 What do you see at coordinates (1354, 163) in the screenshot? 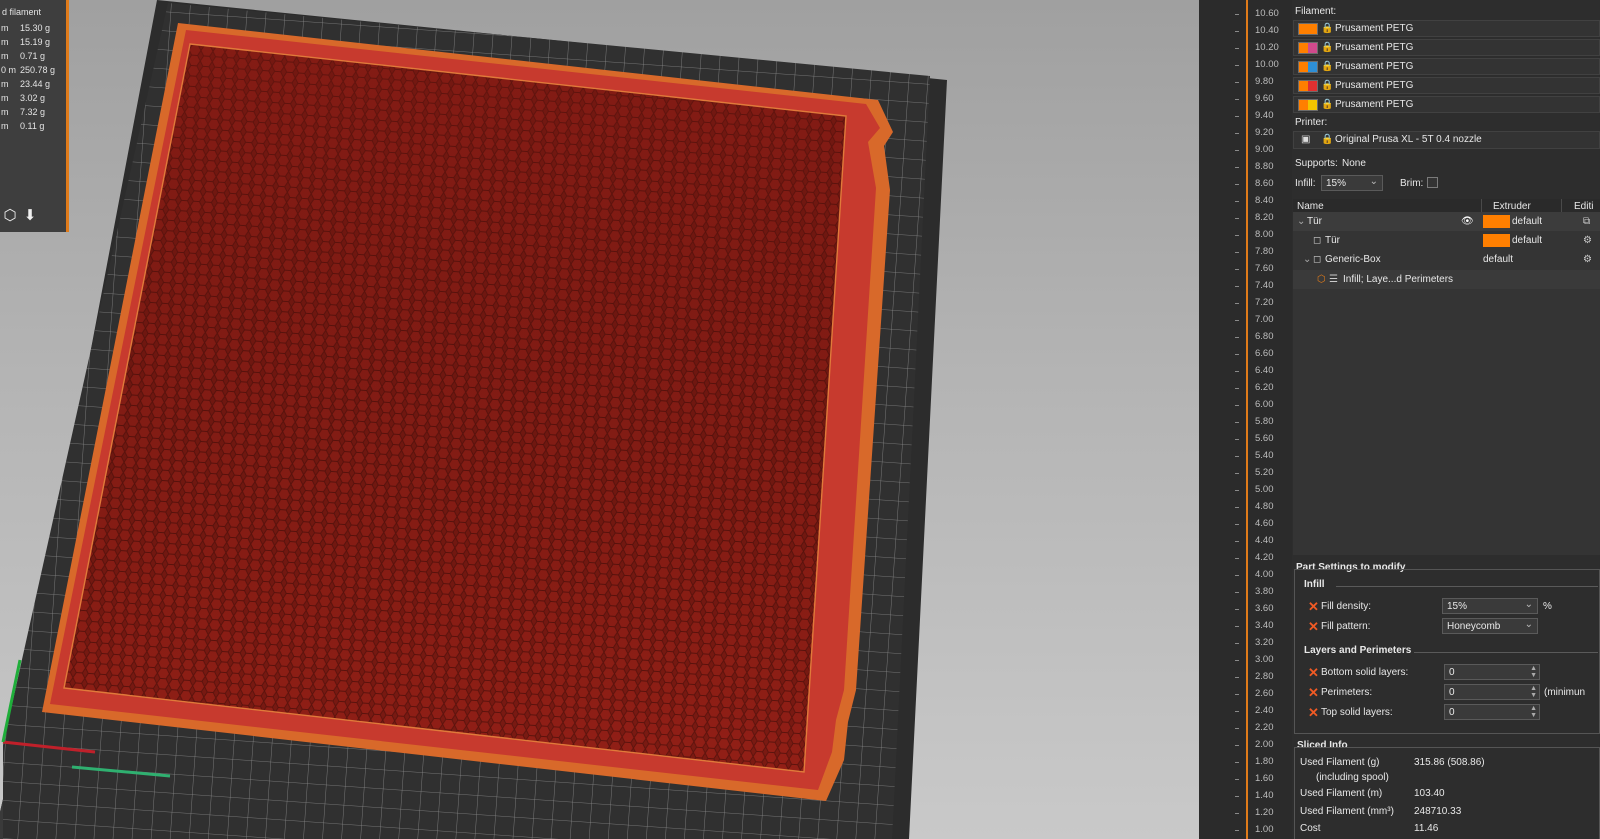
I see `supports-value: None` at bounding box center [1354, 163].